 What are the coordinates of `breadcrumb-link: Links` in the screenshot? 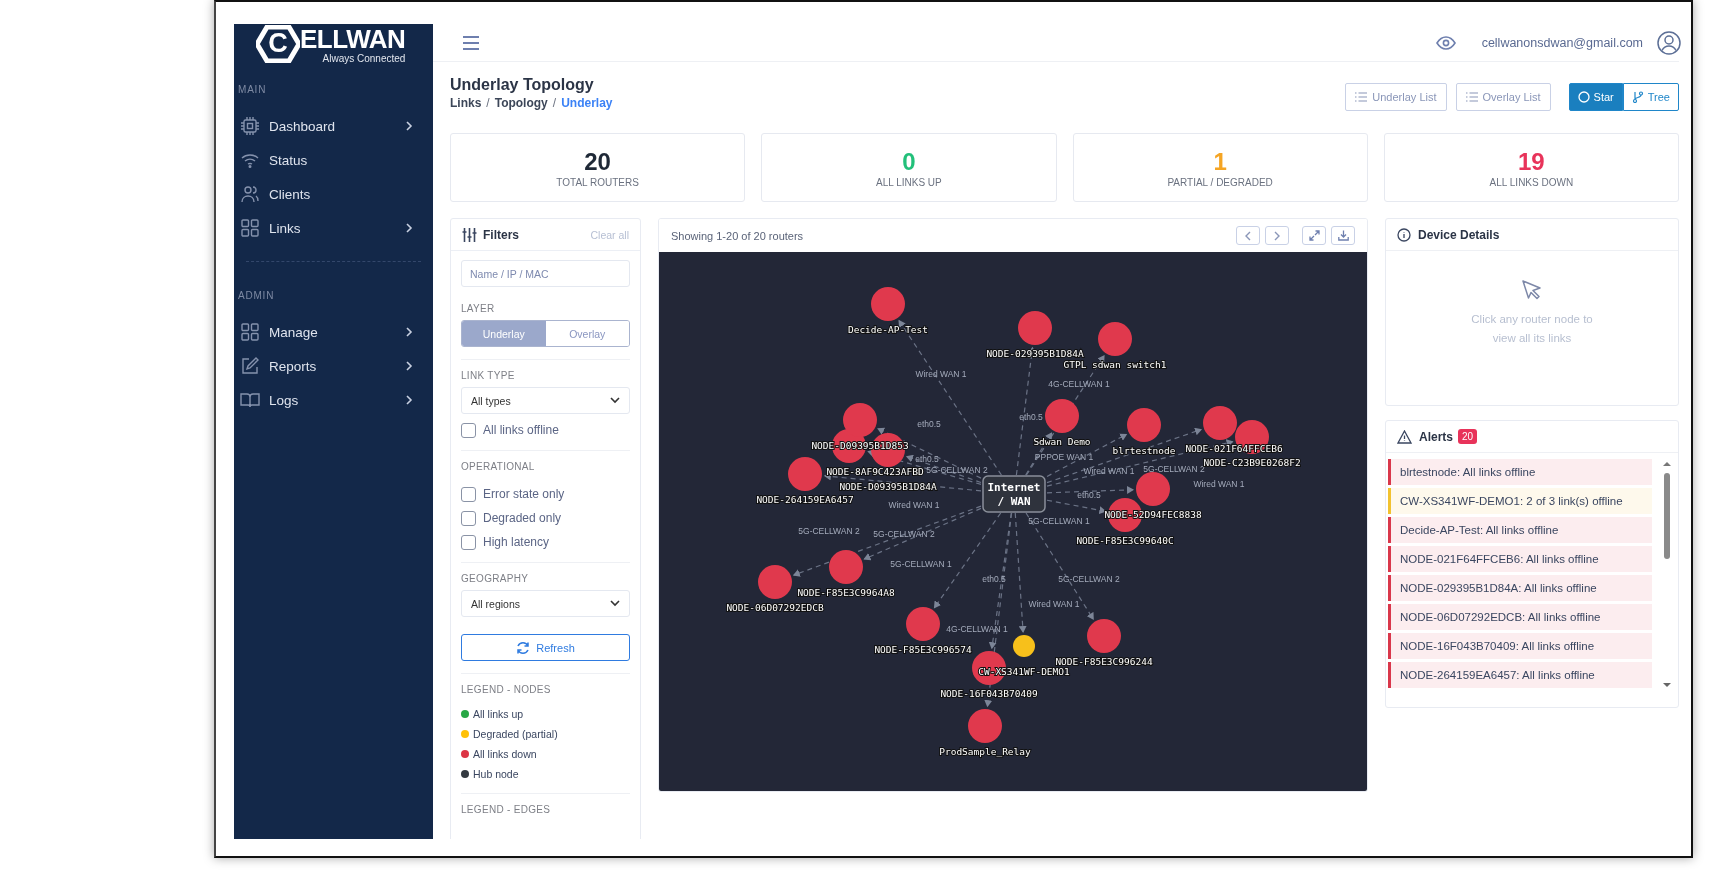 It's located at (466, 103).